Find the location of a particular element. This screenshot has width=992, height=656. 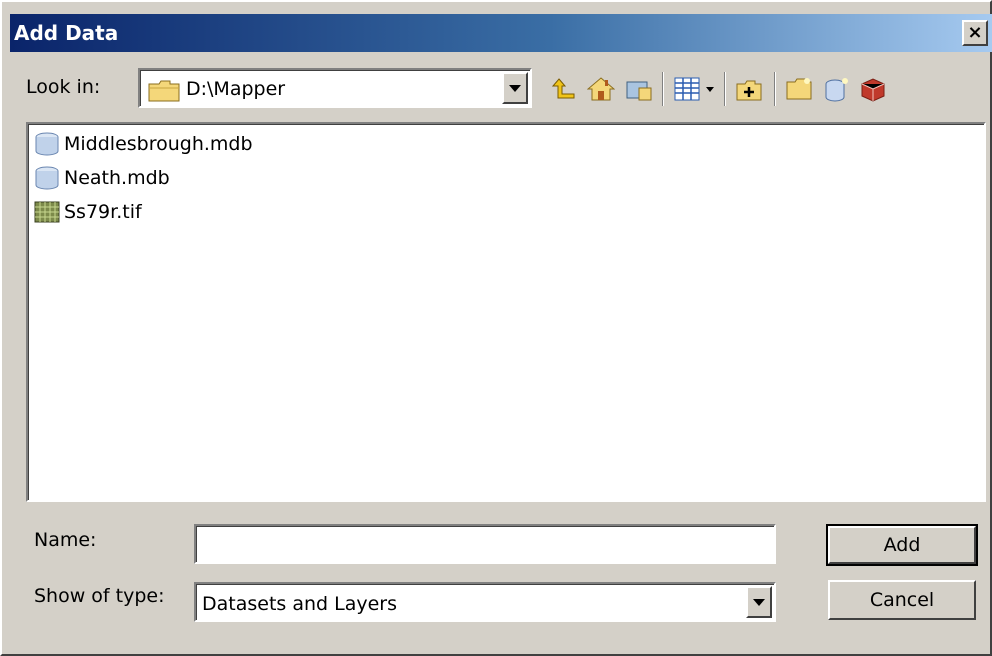

add-button: Add is located at coordinates (902, 545).